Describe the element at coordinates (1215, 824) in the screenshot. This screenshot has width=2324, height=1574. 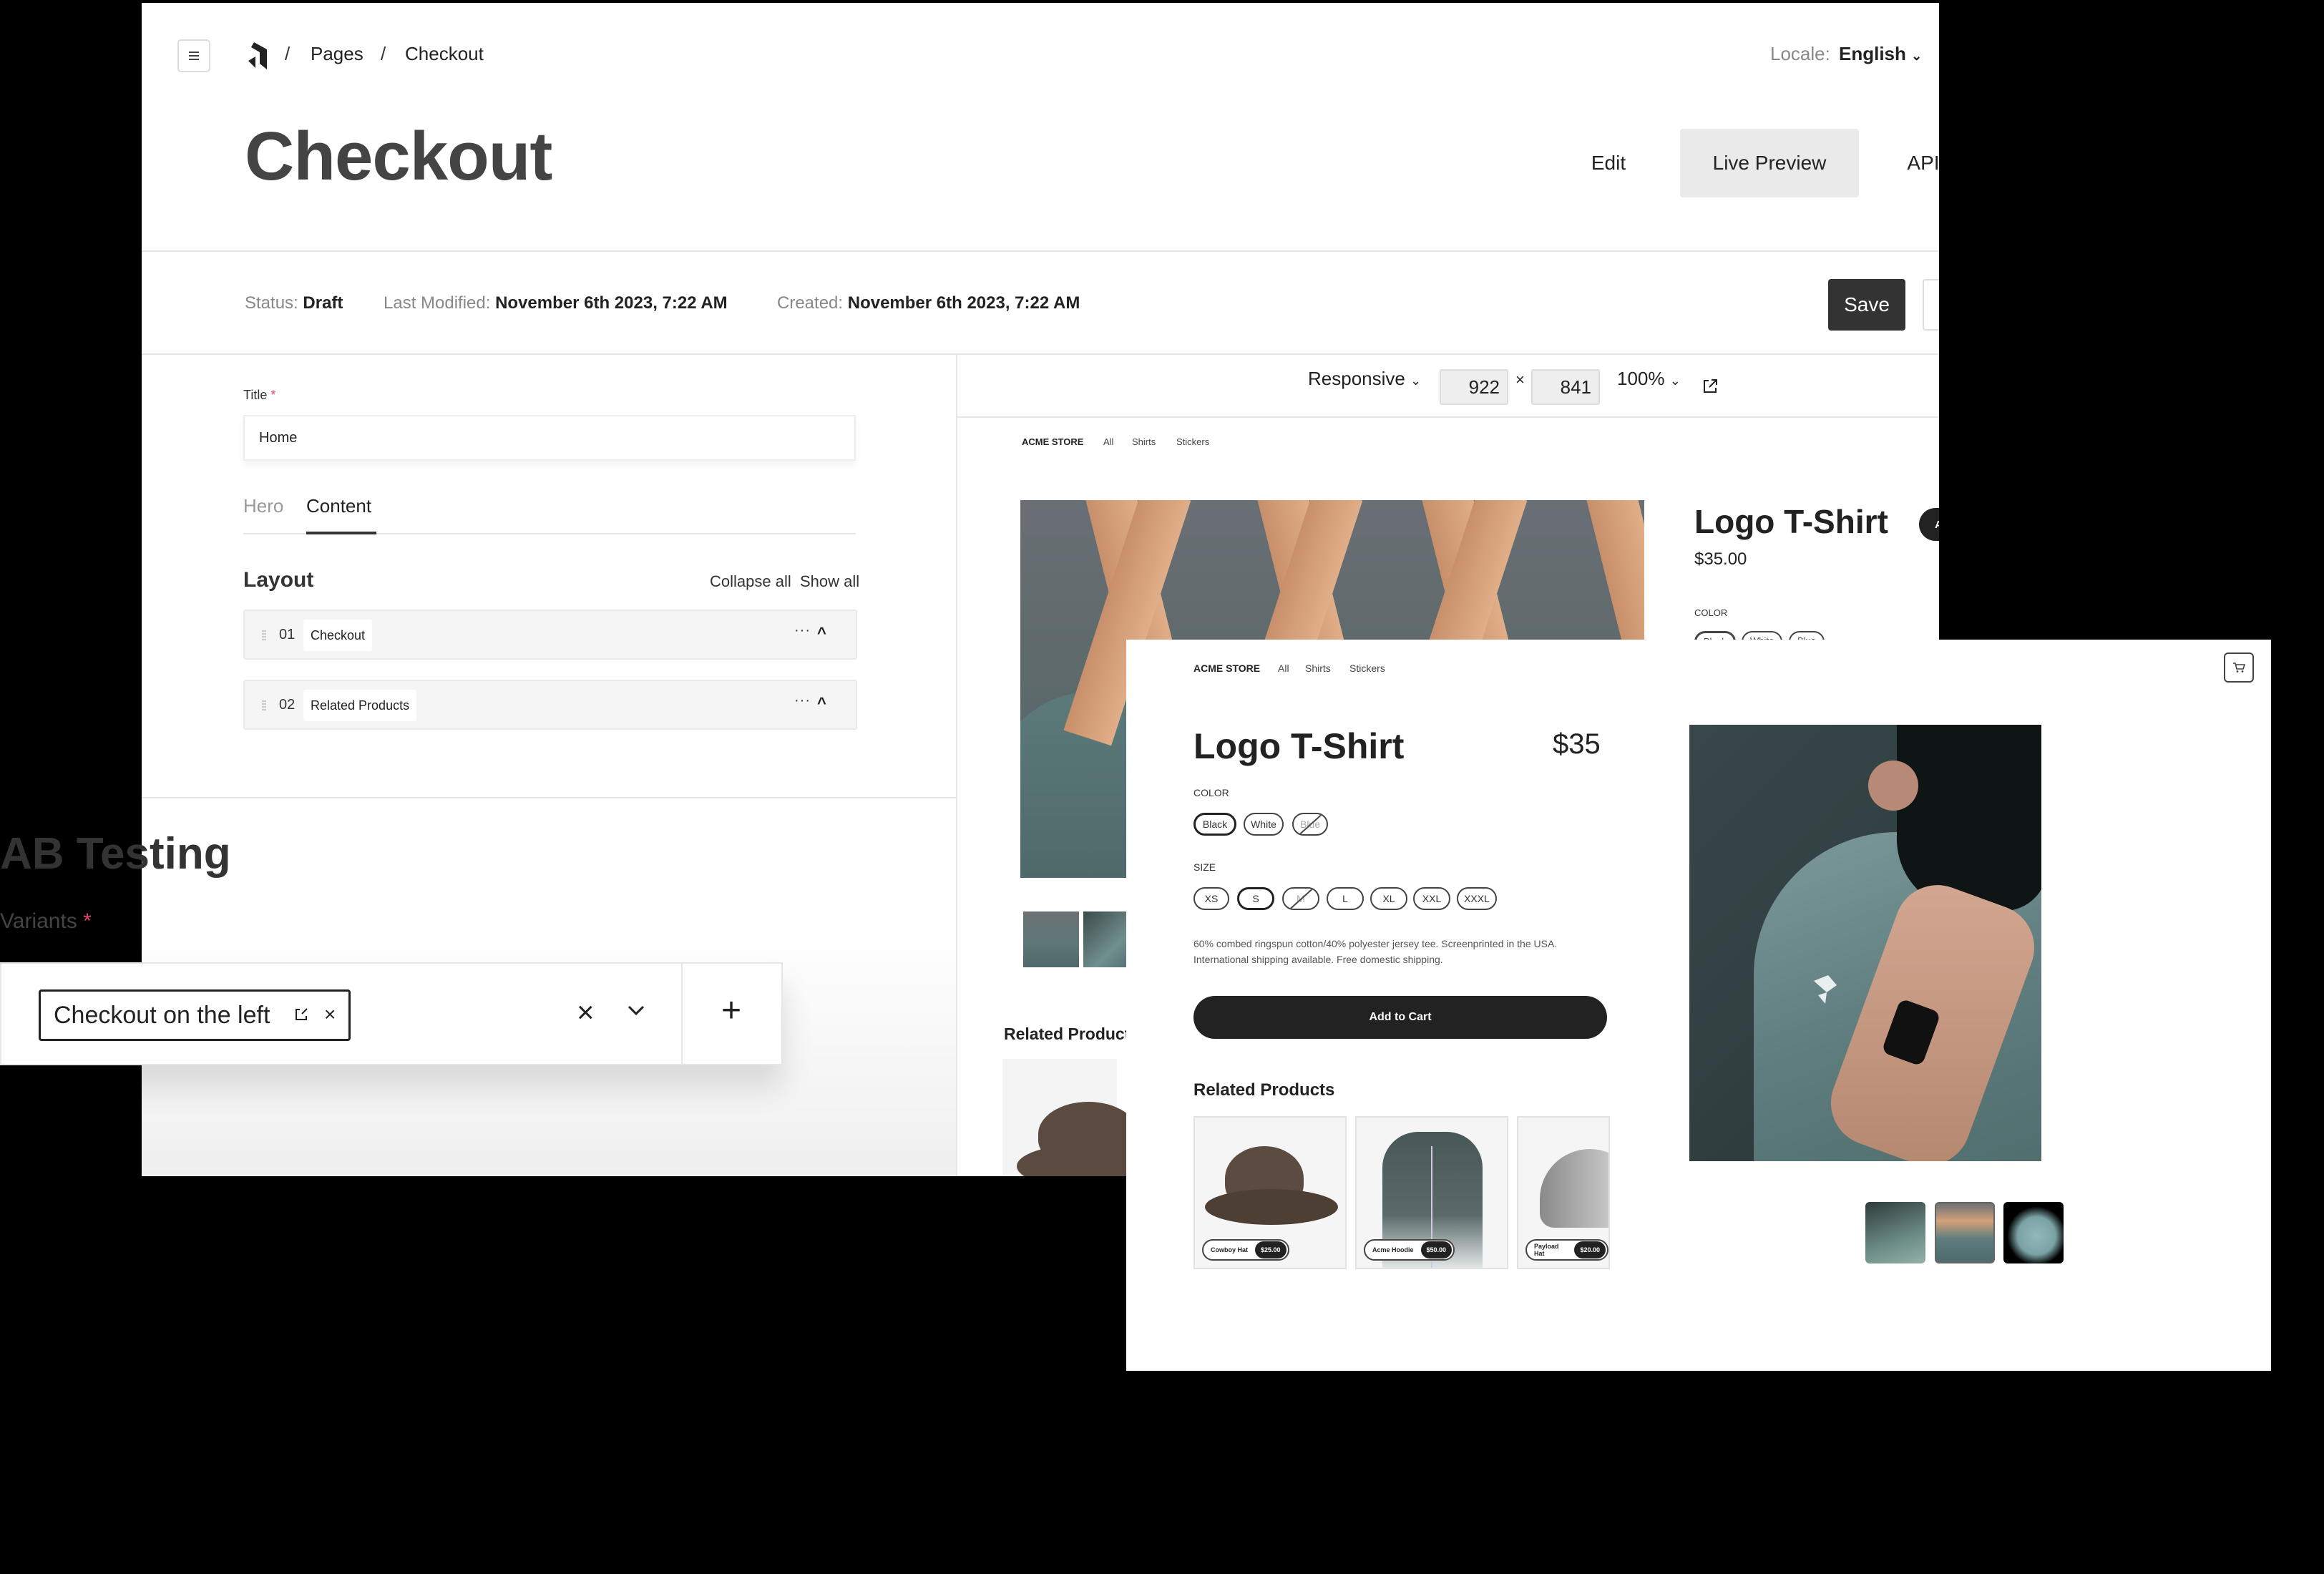
I see `color-option-black: Black` at that location.